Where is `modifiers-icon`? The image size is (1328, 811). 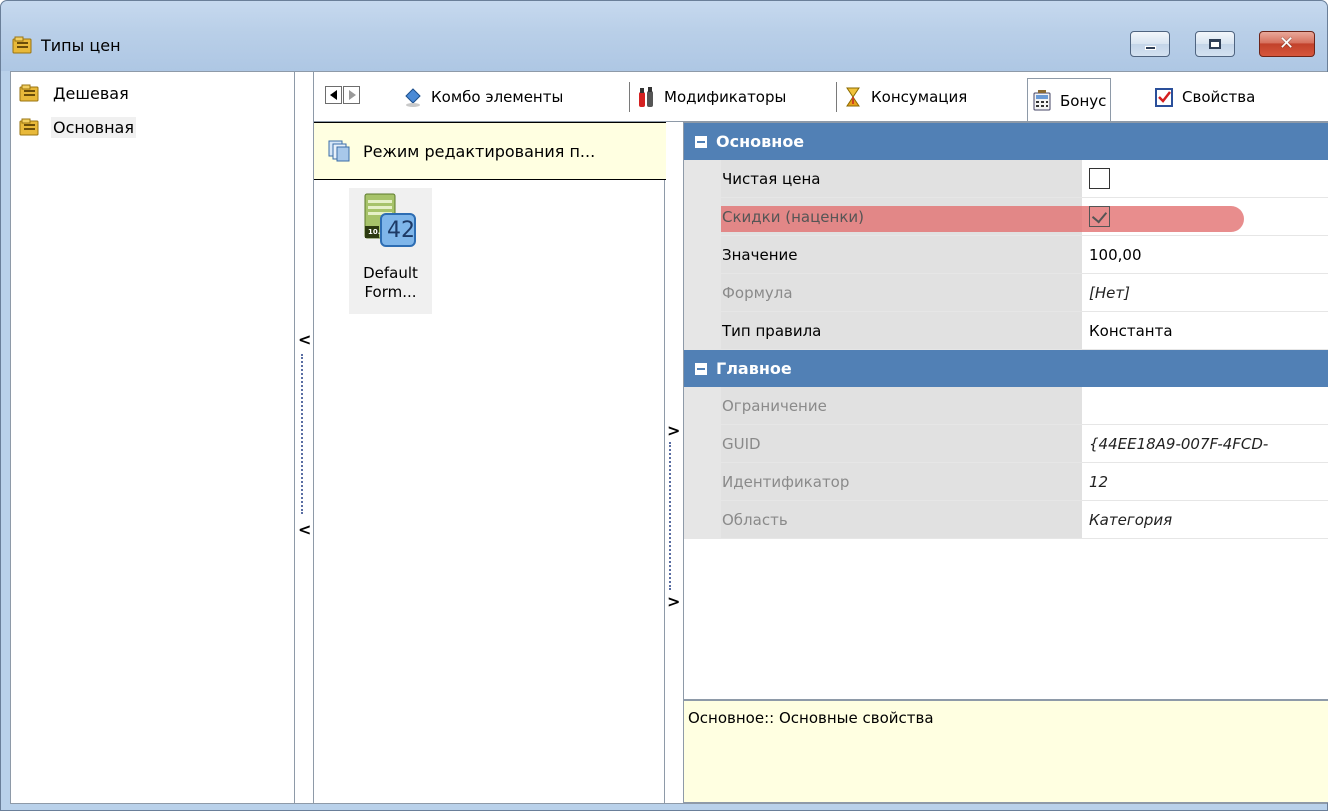
modifiers-icon is located at coordinates (646, 97).